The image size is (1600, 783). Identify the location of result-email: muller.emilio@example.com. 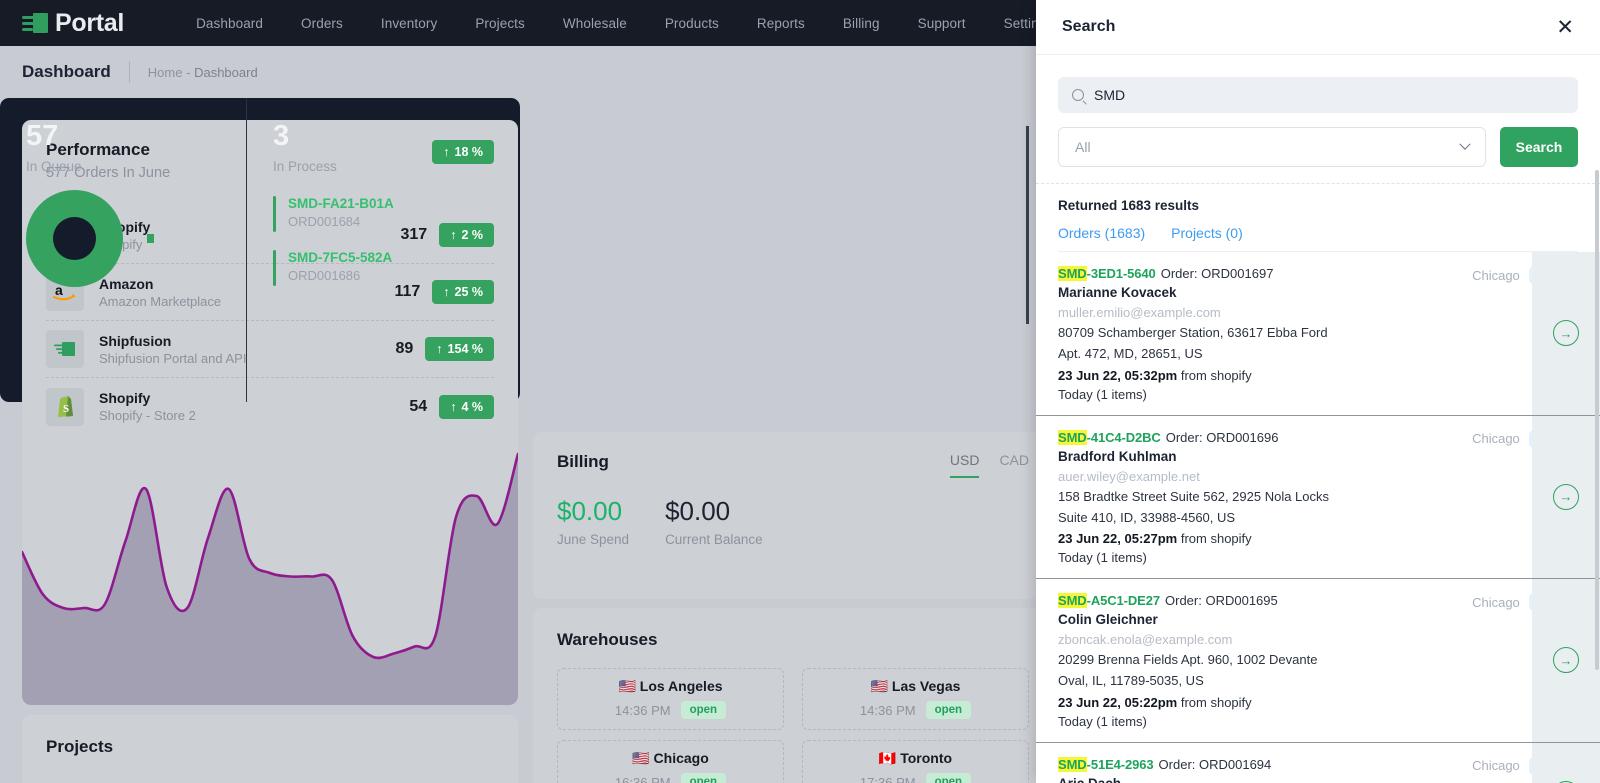
(1139, 312).